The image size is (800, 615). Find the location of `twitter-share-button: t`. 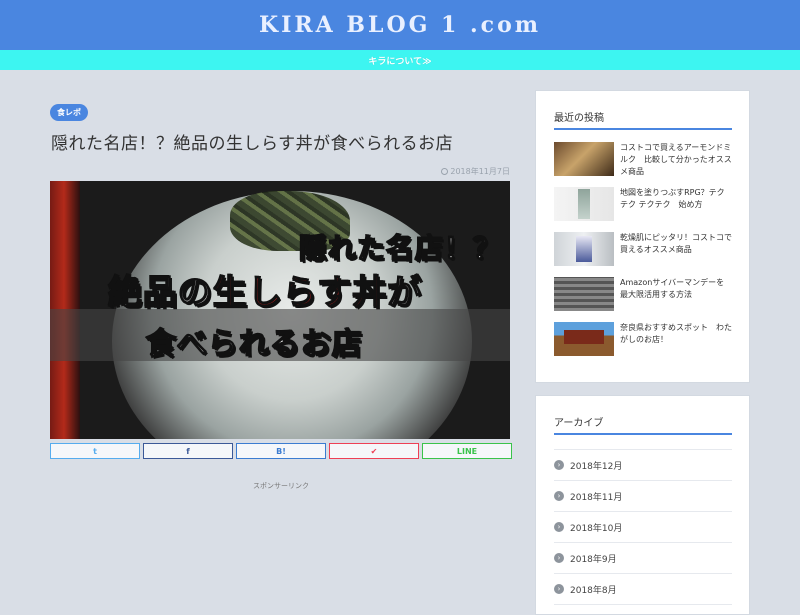

twitter-share-button: t is located at coordinates (95, 451).